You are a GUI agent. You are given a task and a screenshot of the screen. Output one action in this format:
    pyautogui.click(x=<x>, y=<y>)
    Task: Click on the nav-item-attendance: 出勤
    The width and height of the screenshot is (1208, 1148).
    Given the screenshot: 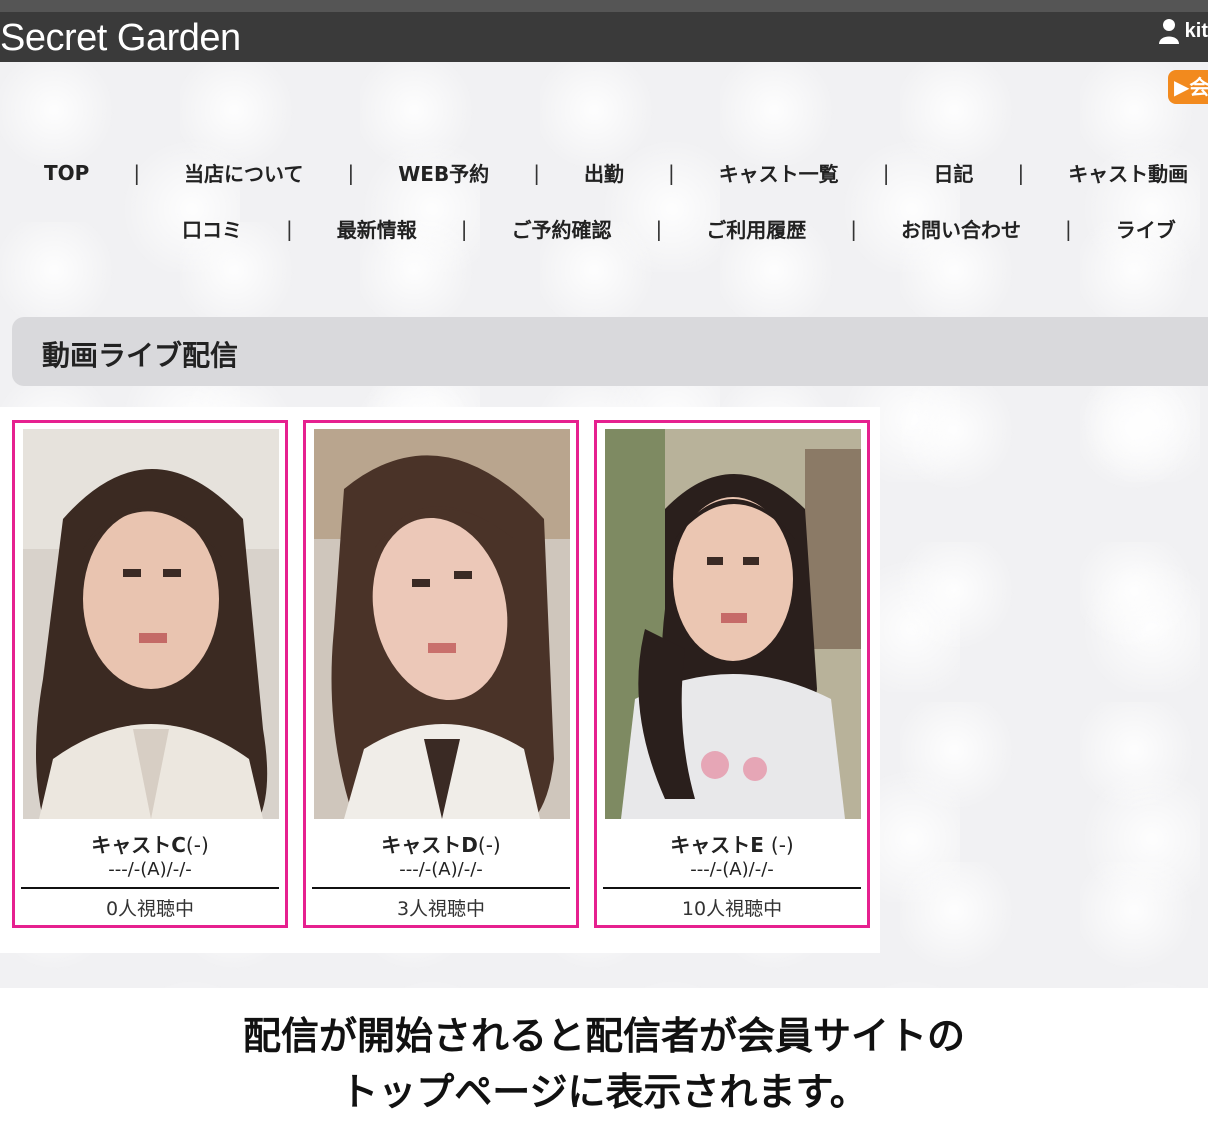 What is the action you would take?
    pyautogui.click(x=604, y=172)
    